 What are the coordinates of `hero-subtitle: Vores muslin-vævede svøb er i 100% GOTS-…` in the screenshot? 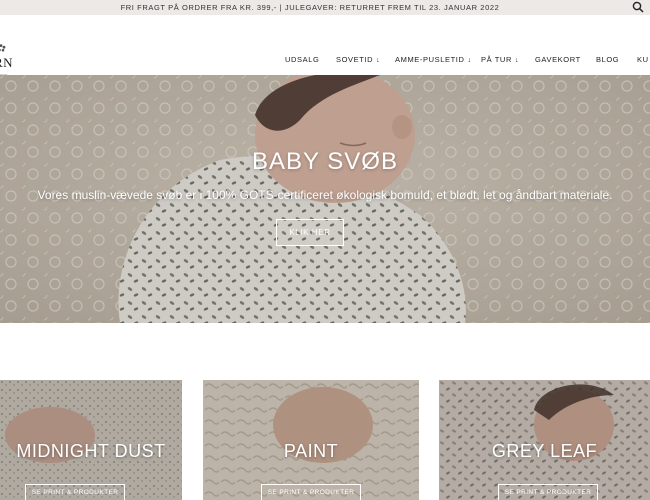 It's located at (325, 195).